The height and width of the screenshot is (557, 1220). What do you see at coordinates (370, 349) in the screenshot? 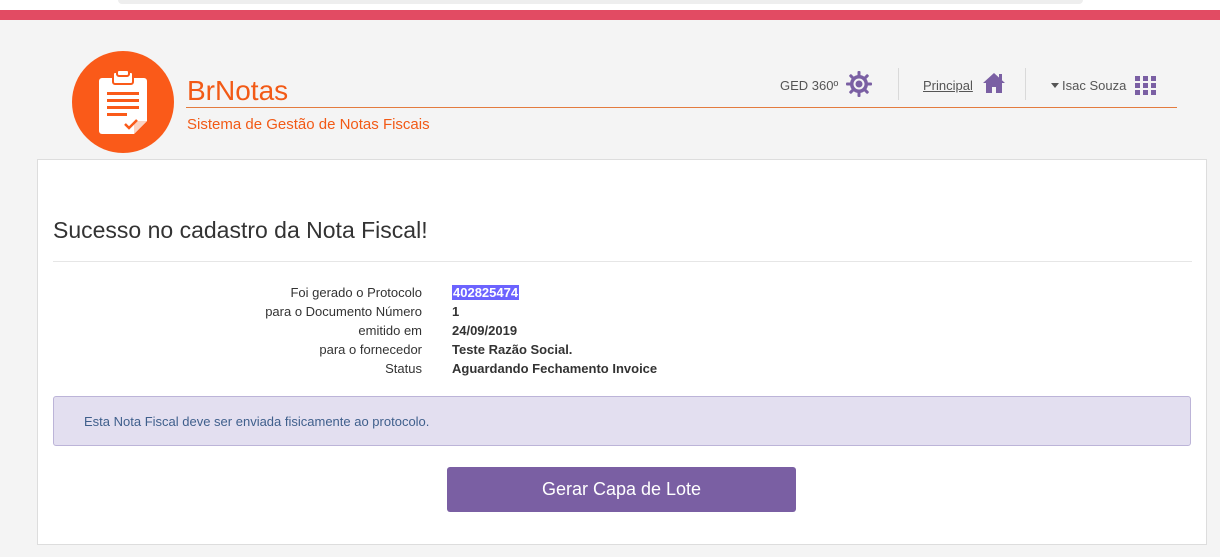
I see `supplier-label: para o fornecedor` at bounding box center [370, 349].